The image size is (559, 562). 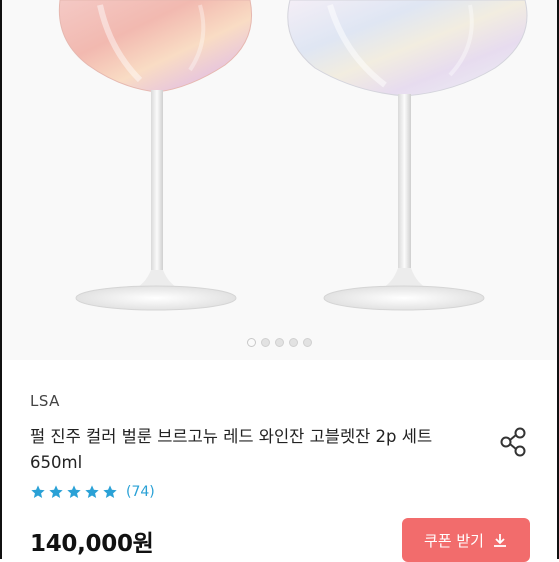 I want to click on brand-name: LSA, so click(x=45, y=401).